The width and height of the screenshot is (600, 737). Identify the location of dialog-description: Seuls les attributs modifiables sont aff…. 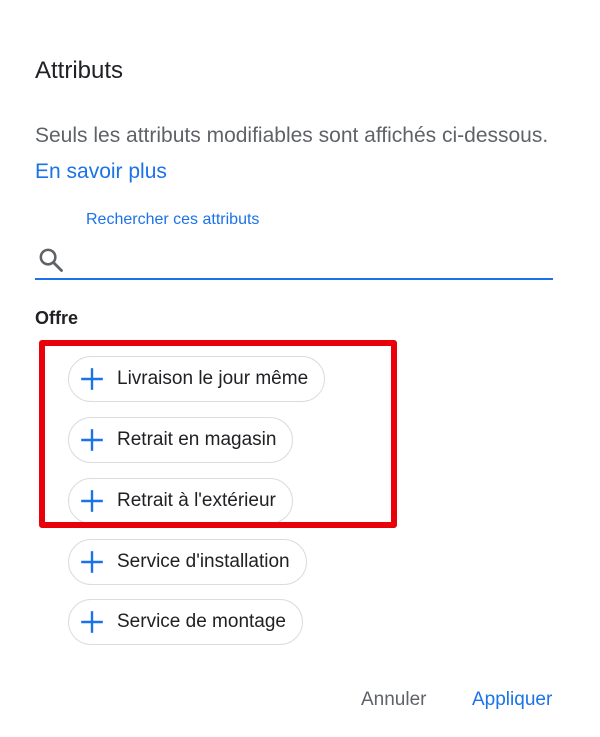
(295, 154).